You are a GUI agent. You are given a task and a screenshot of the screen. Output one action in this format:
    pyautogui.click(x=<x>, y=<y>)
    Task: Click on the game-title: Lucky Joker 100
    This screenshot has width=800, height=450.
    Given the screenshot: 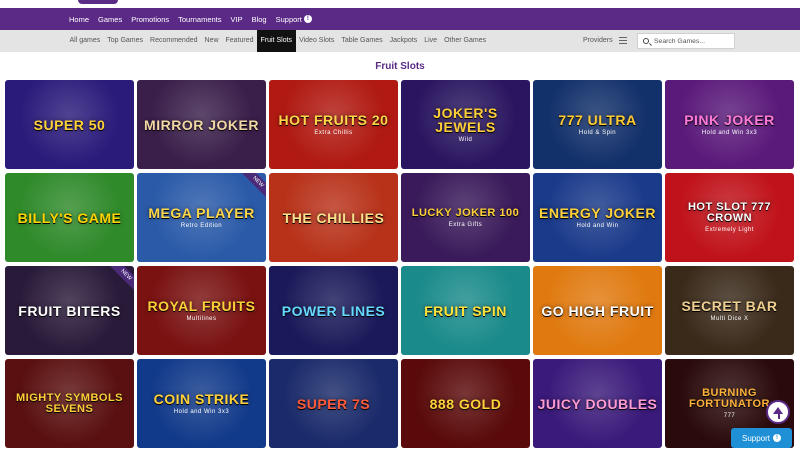 What is the action you would take?
    pyautogui.click(x=465, y=212)
    